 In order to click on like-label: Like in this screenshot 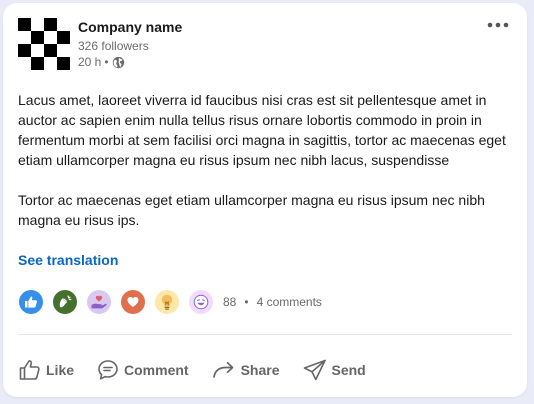, I will do `click(60, 370)`.